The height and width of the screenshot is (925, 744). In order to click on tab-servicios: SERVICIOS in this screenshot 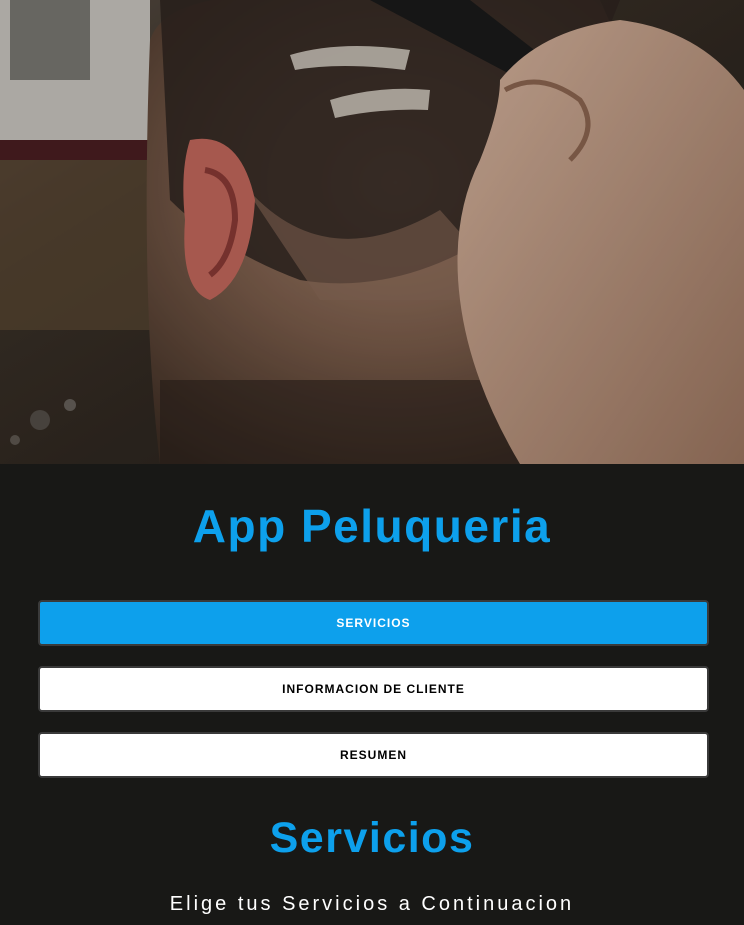, I will do `click(373, 623)`.